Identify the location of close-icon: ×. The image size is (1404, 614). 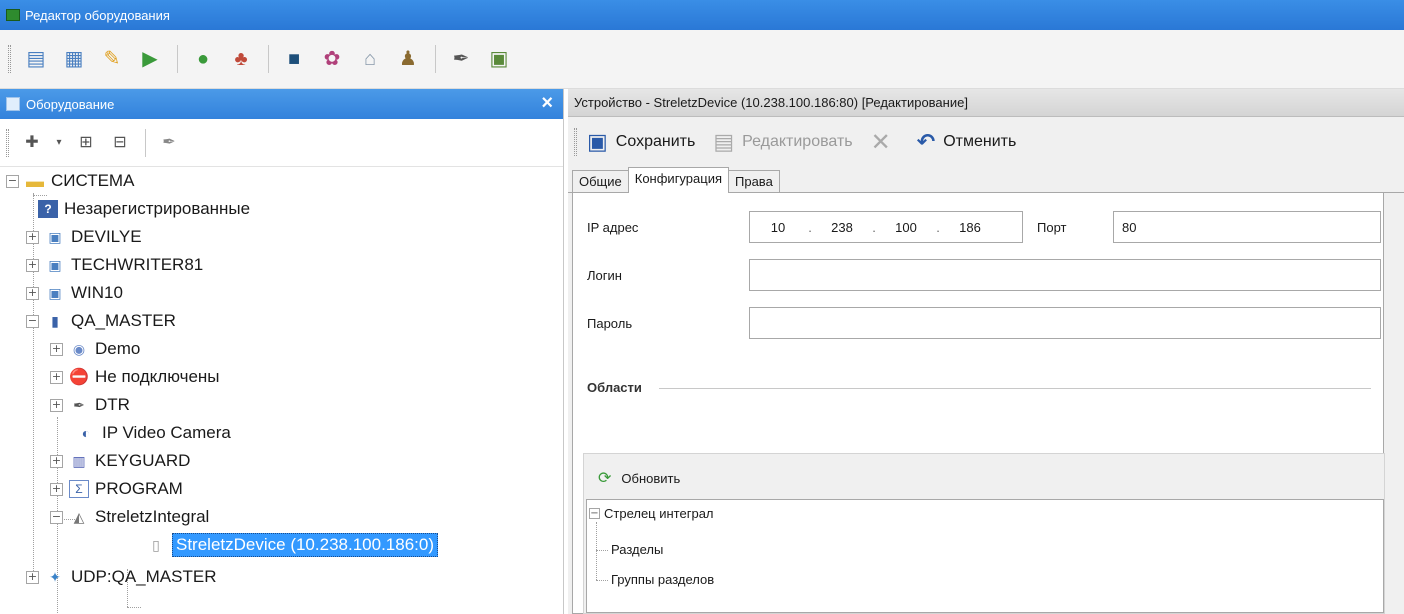
(547, 103).